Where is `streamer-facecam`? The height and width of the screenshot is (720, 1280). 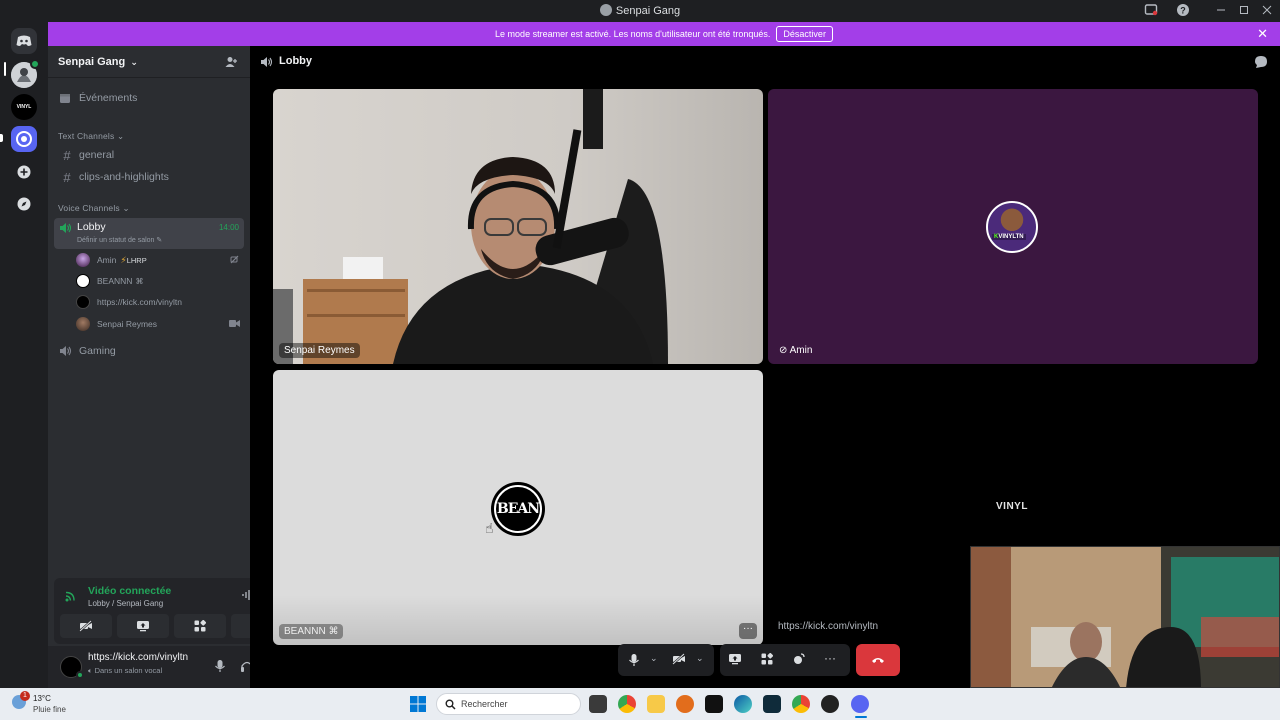 streamer-facecam is located at coordinates (1125, 617).